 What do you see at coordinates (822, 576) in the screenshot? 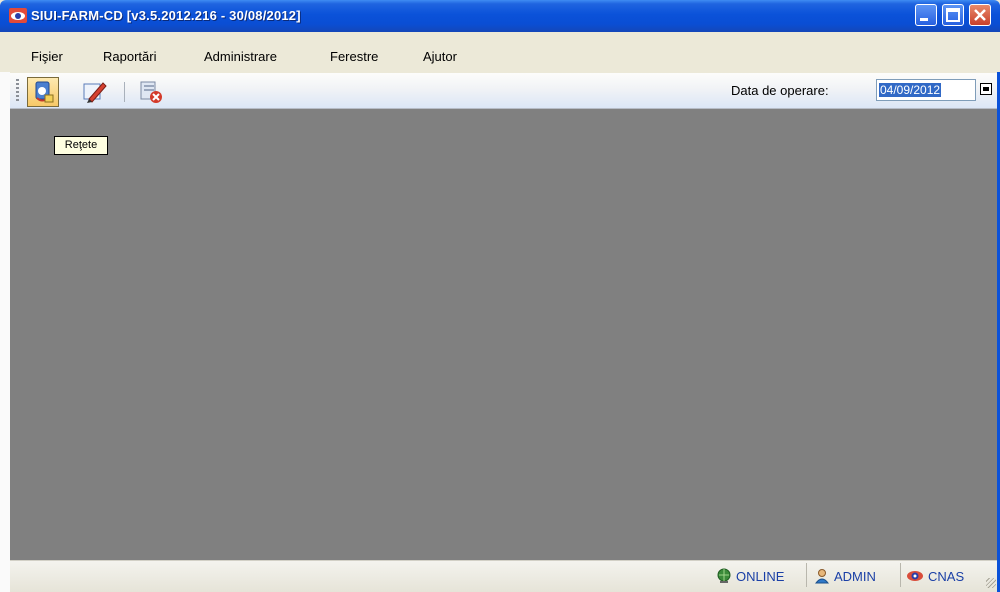
I see `user-icon` at bounding box center [822, 576].